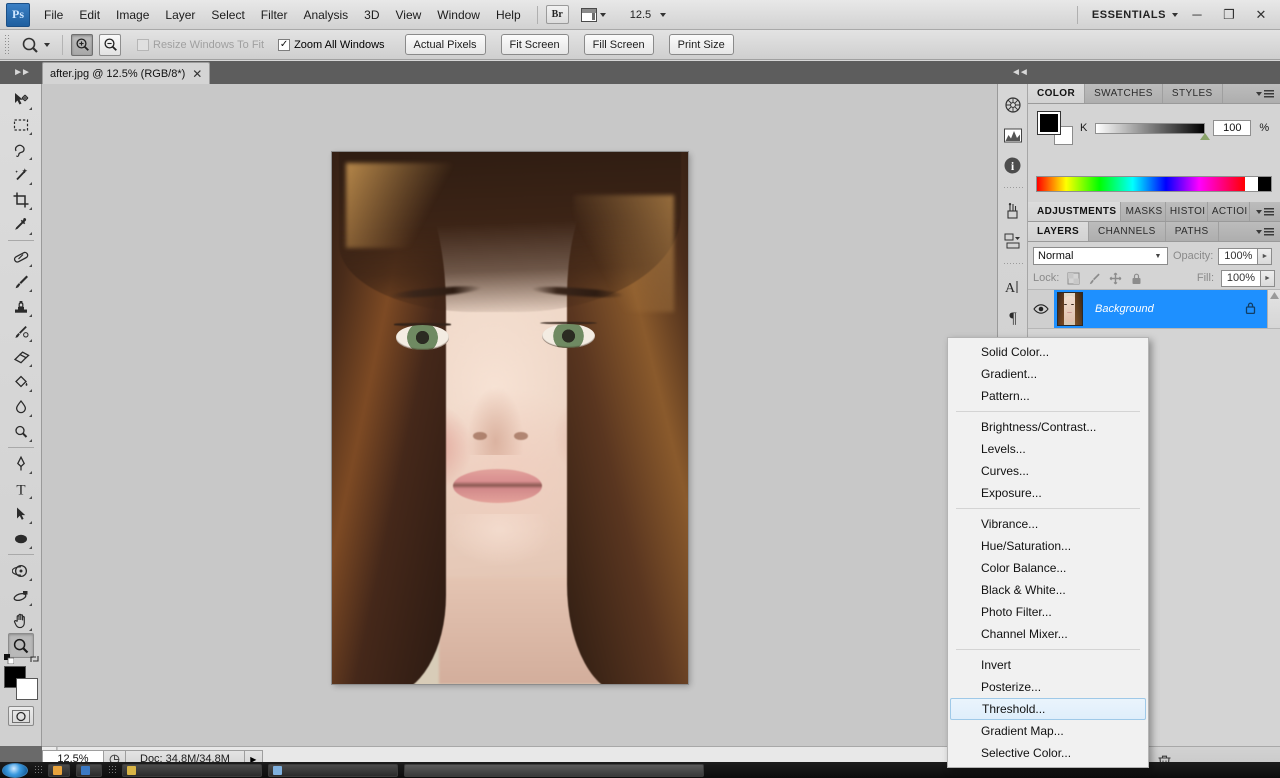  What do you see at coordinates (82, 44) in the screenshot?
I see `zoom-in-button` at bounding box center [82, 44].